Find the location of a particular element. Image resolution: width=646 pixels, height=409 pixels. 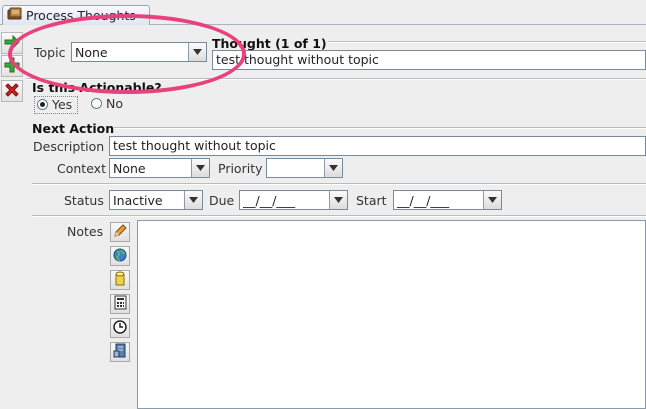

add-icon is located at coordinates (12, 66).